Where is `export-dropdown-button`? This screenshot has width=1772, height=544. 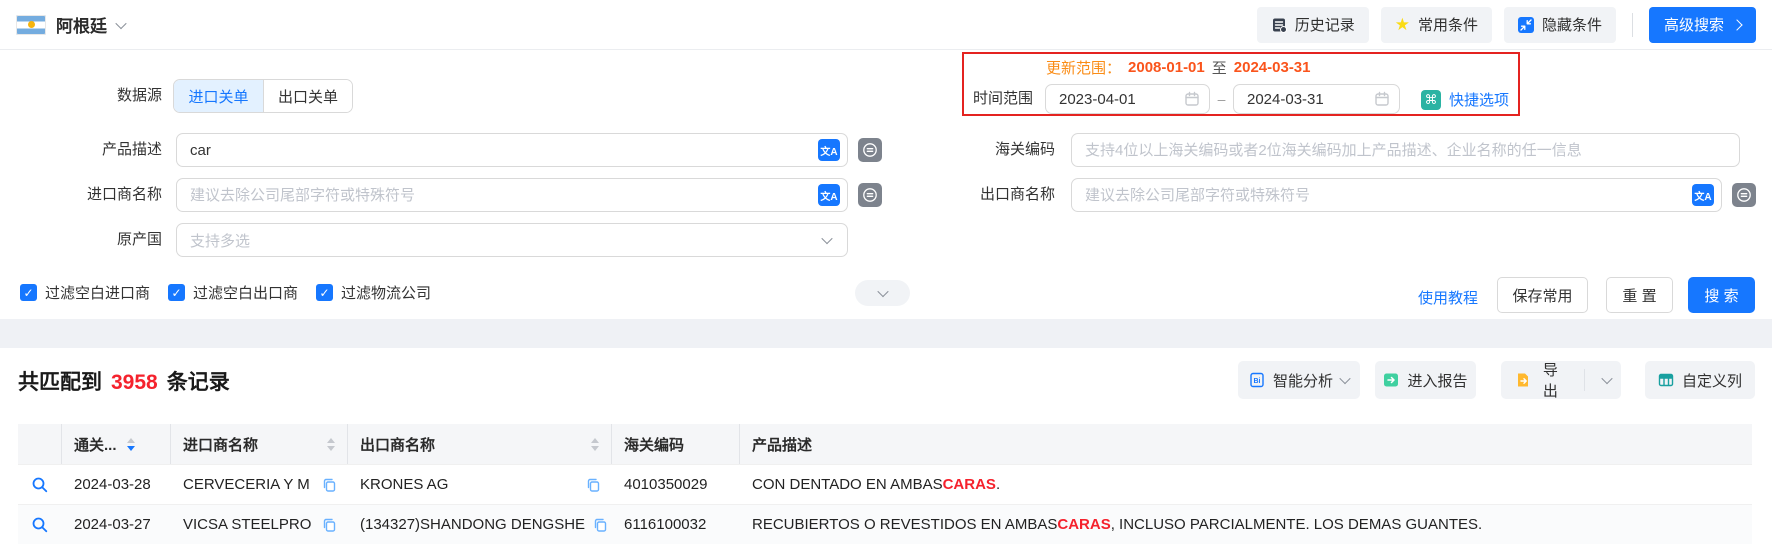 export-dropdown-button is located at coordinates (1607, 380).